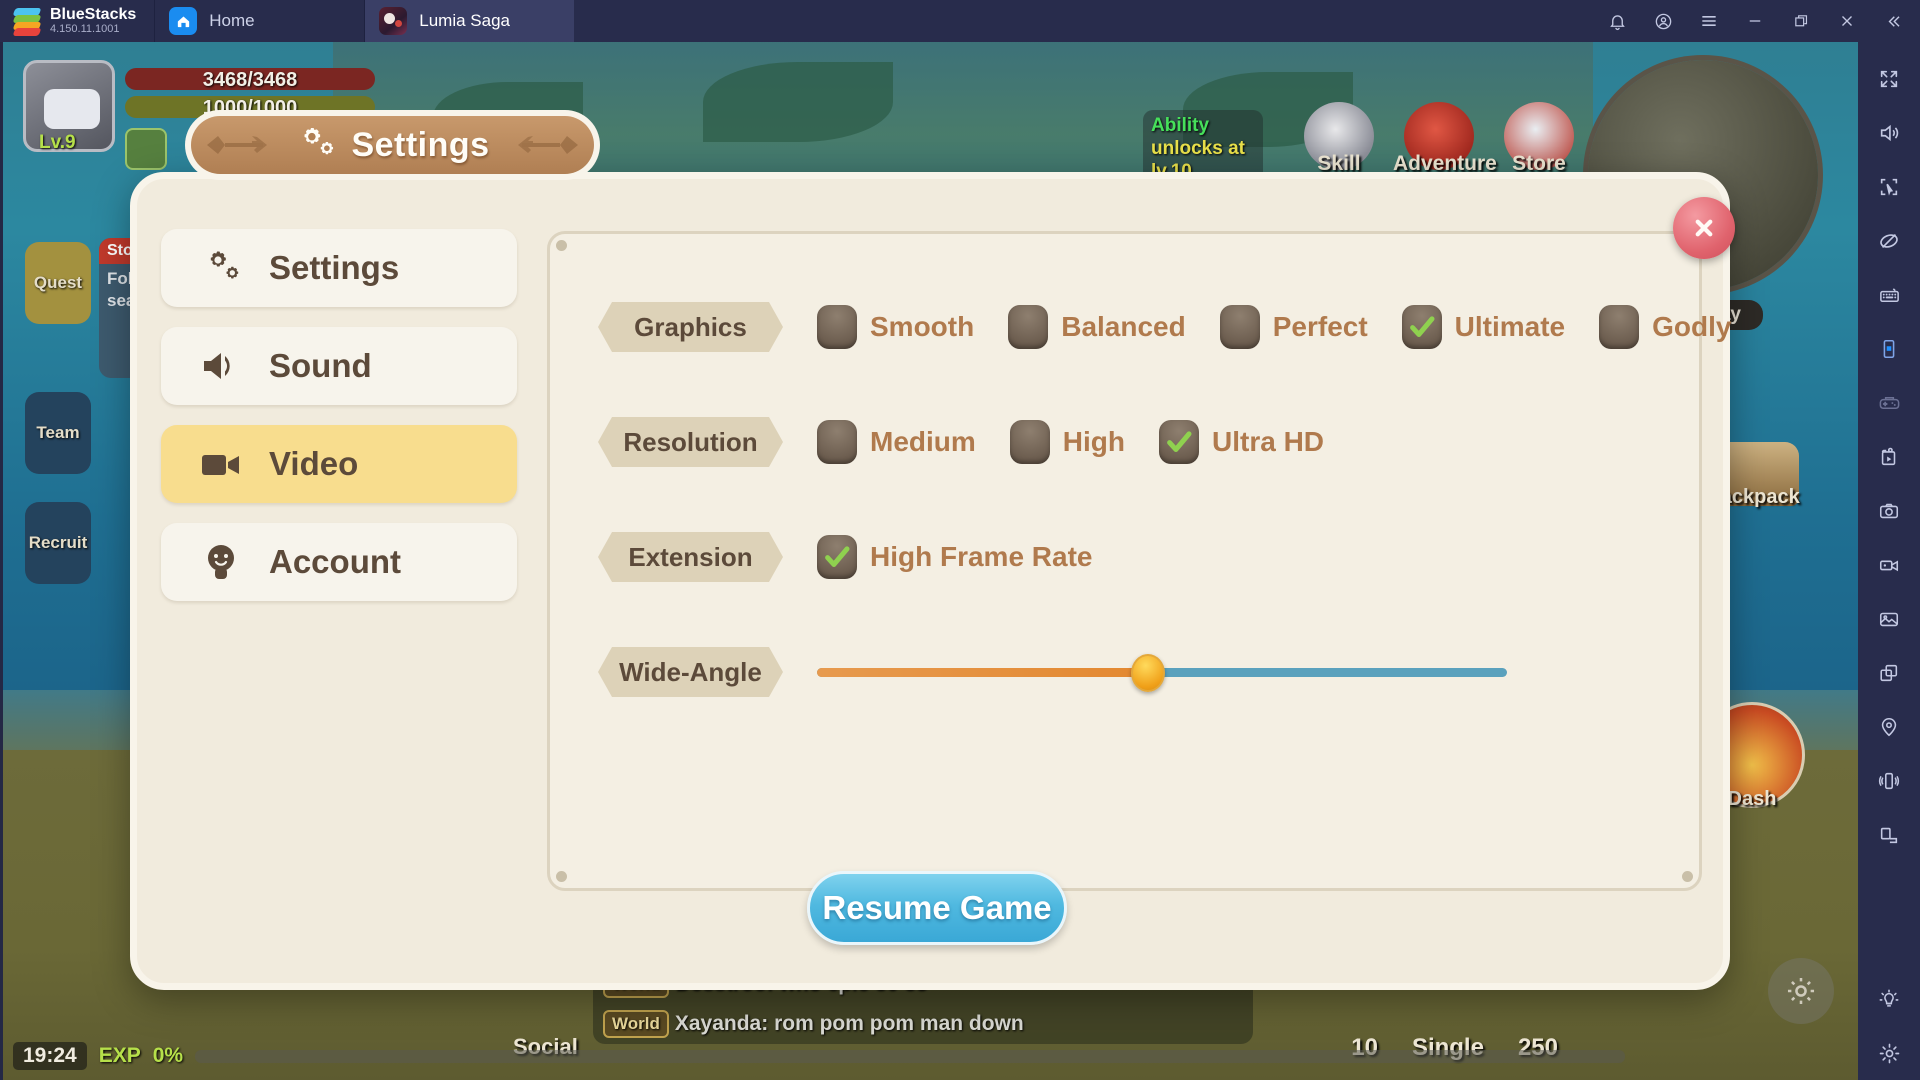 Image resolution: width=1920 pixels, height=1080 pixels. I want to click on extension-row-label: Extension, so click(690, 557).